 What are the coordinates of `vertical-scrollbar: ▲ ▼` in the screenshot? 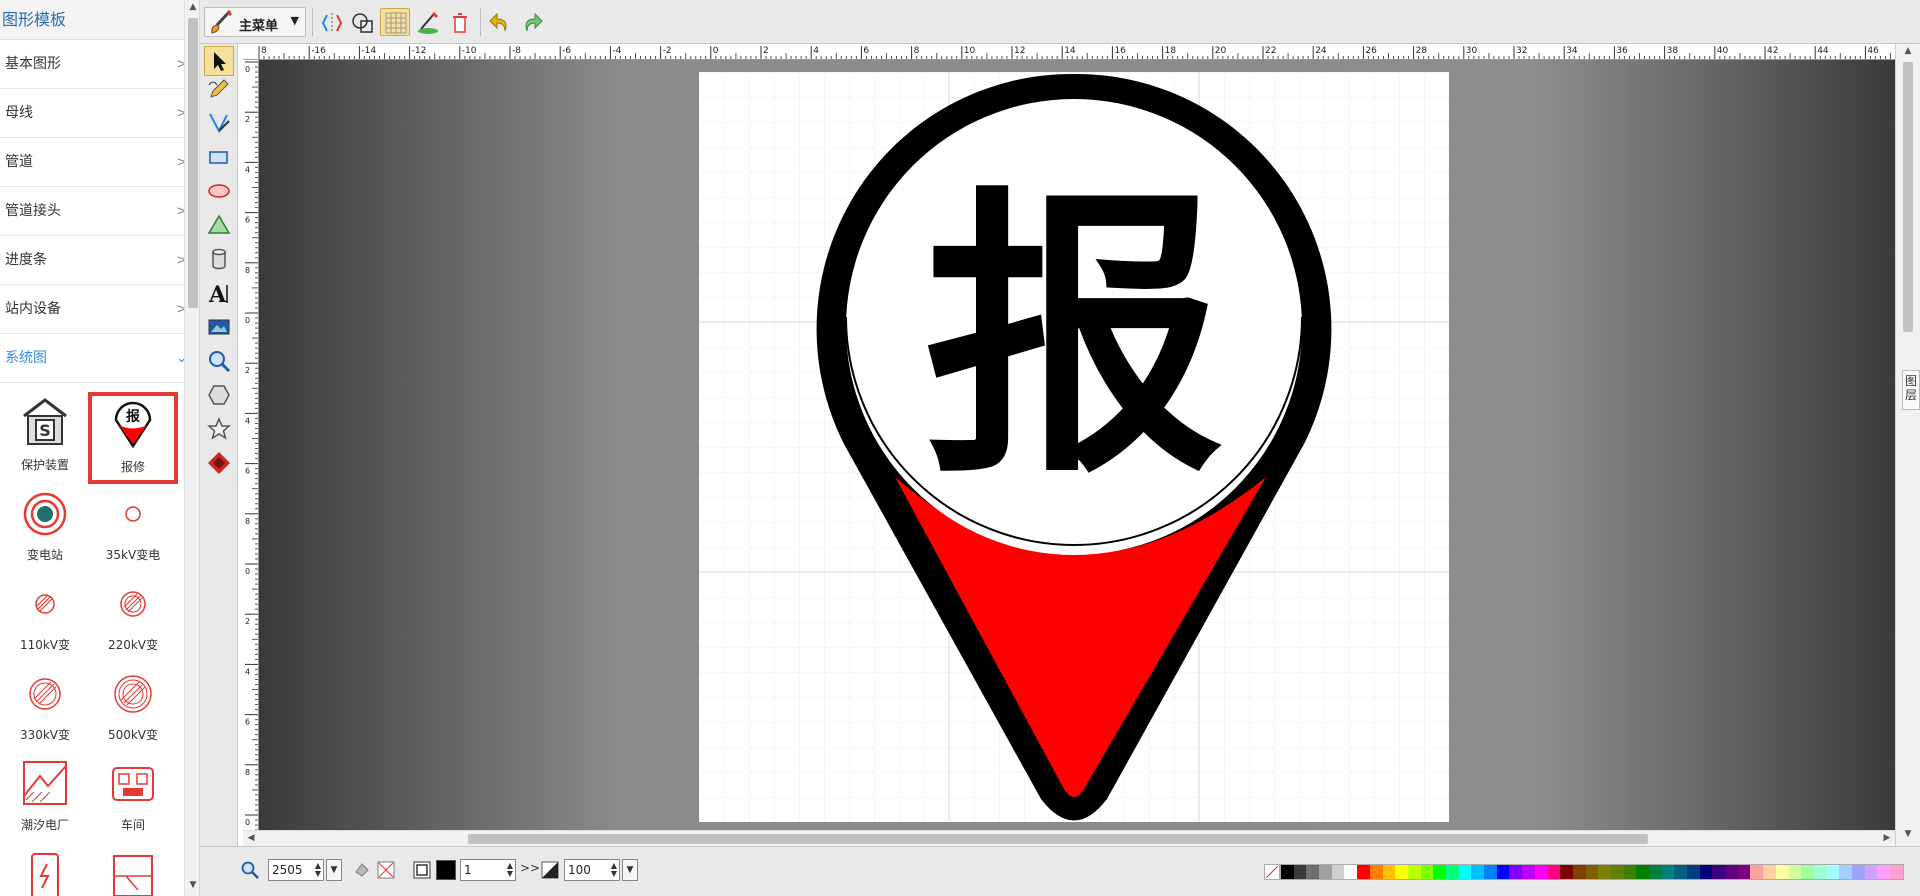 It's located at (1907, 445).